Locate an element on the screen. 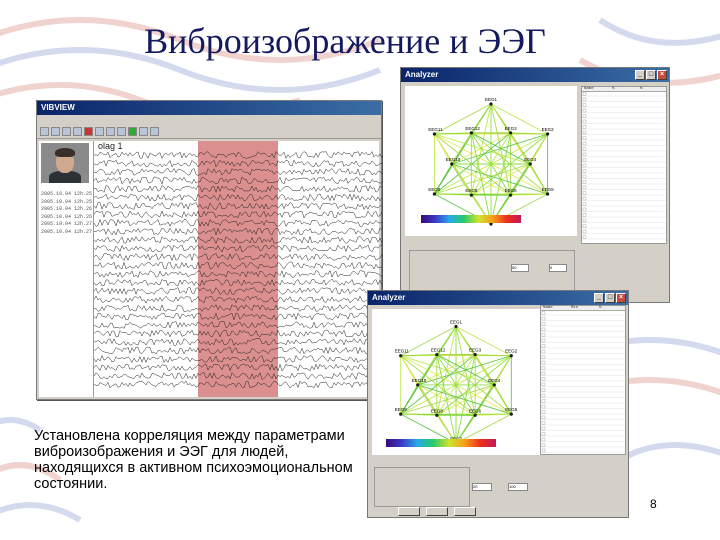 The width and height of the screenshot is (720, 540). analyzer-2-titlebar: Analyzer _ □ × is located at coordinates (498, 298).